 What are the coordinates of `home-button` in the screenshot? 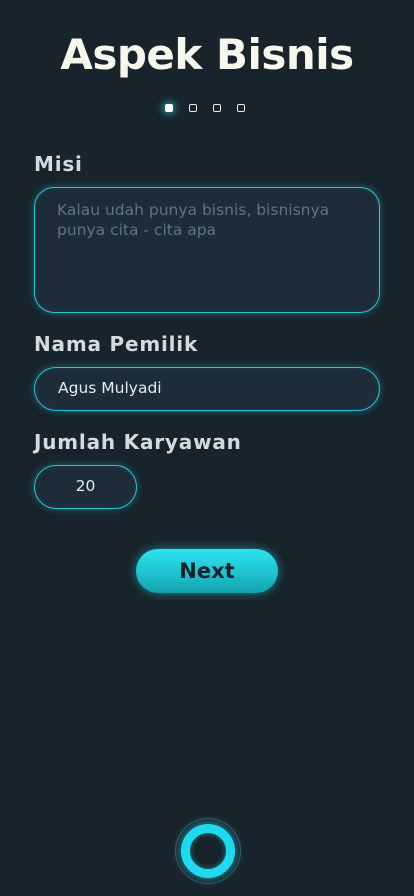 It's located at (208, 851).